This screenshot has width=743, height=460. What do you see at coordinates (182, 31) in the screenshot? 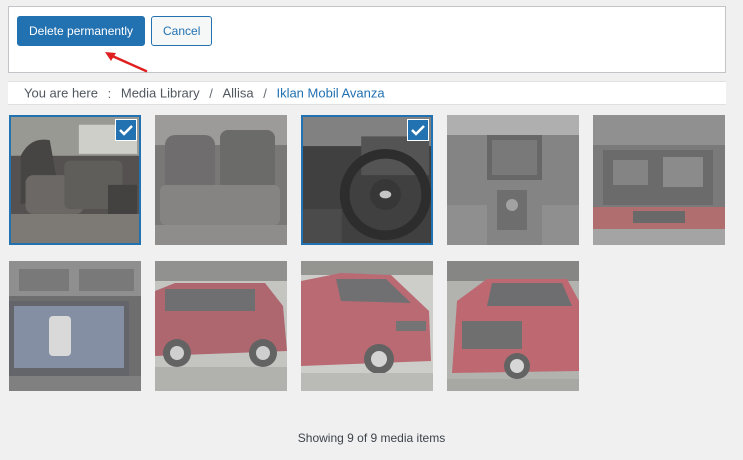
I see `cancel-button: Cancel` at bounding box center [182, 31].